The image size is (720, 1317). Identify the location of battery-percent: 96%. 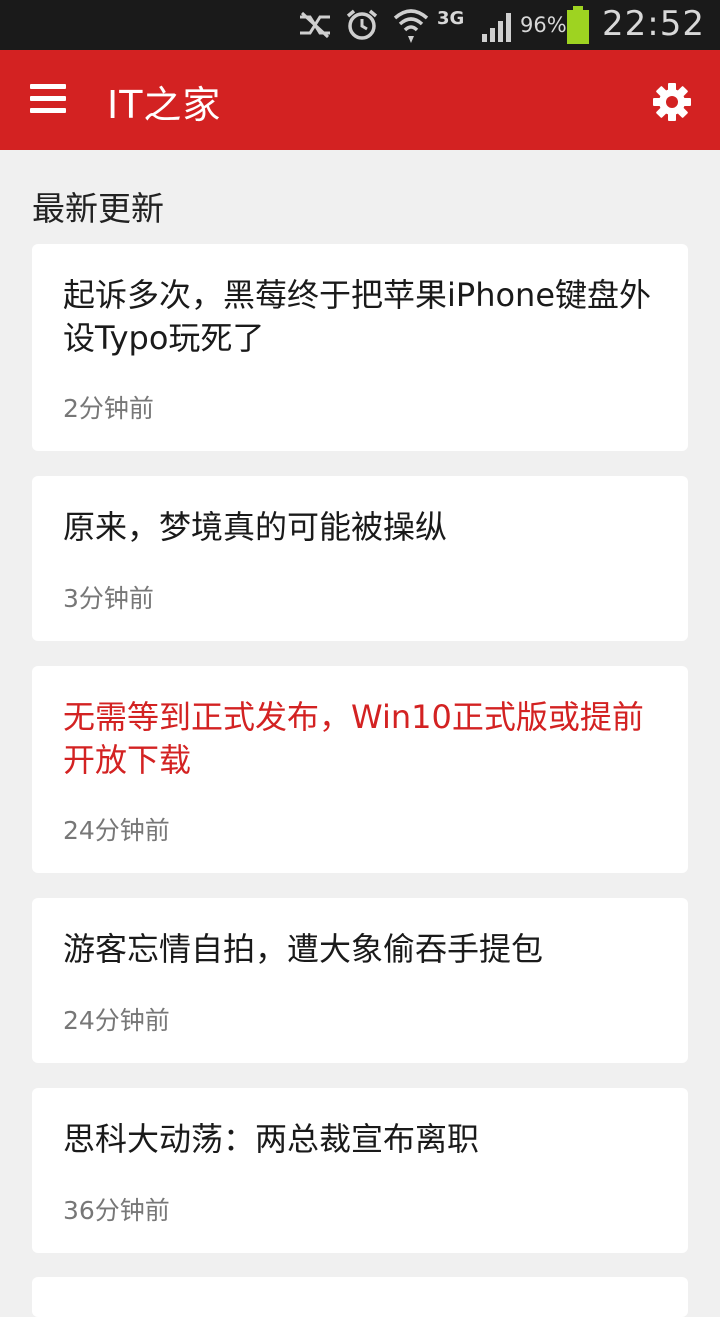
(543, 25).